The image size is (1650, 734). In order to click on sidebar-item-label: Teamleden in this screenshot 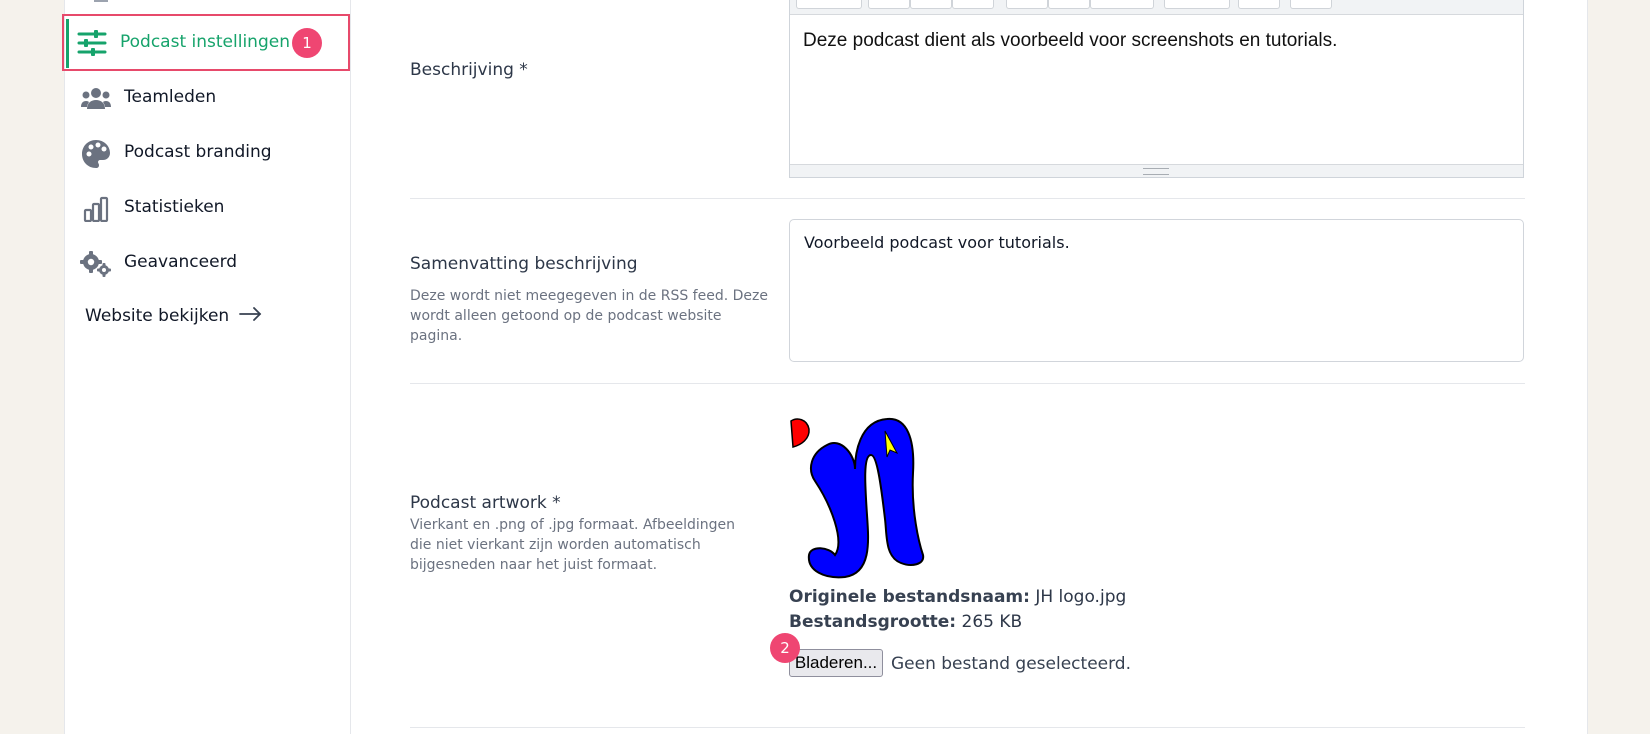, I will do `click(170, 97)`.